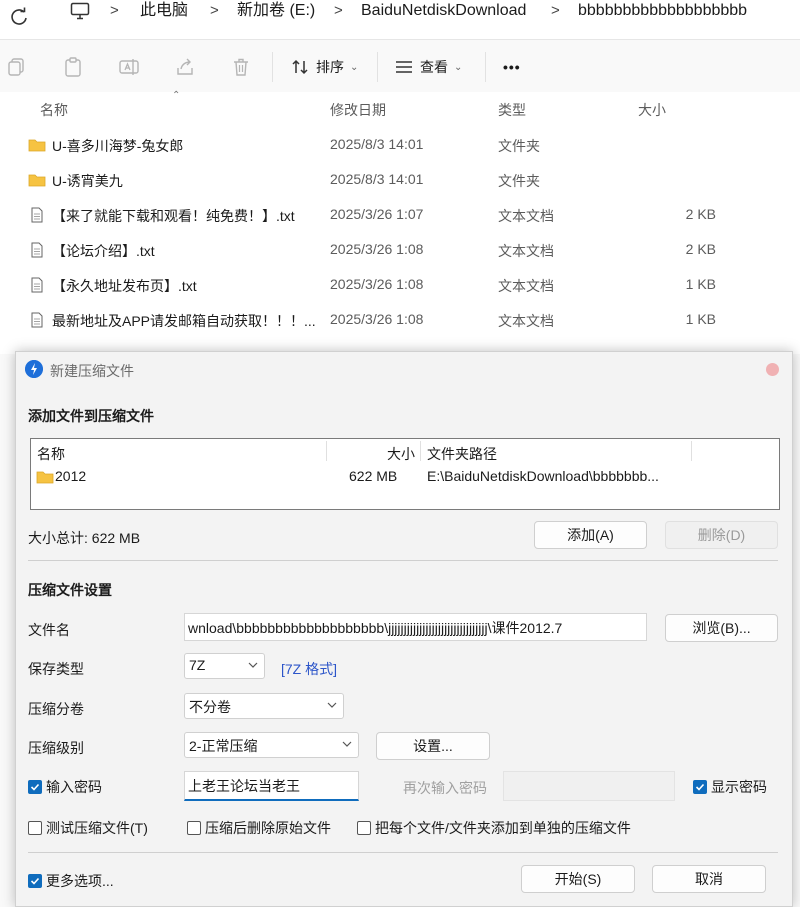 The height and width of the screenshot is (907, 800). I want to click on compression-level-value: 2-正常压缩, so click(223, 746).